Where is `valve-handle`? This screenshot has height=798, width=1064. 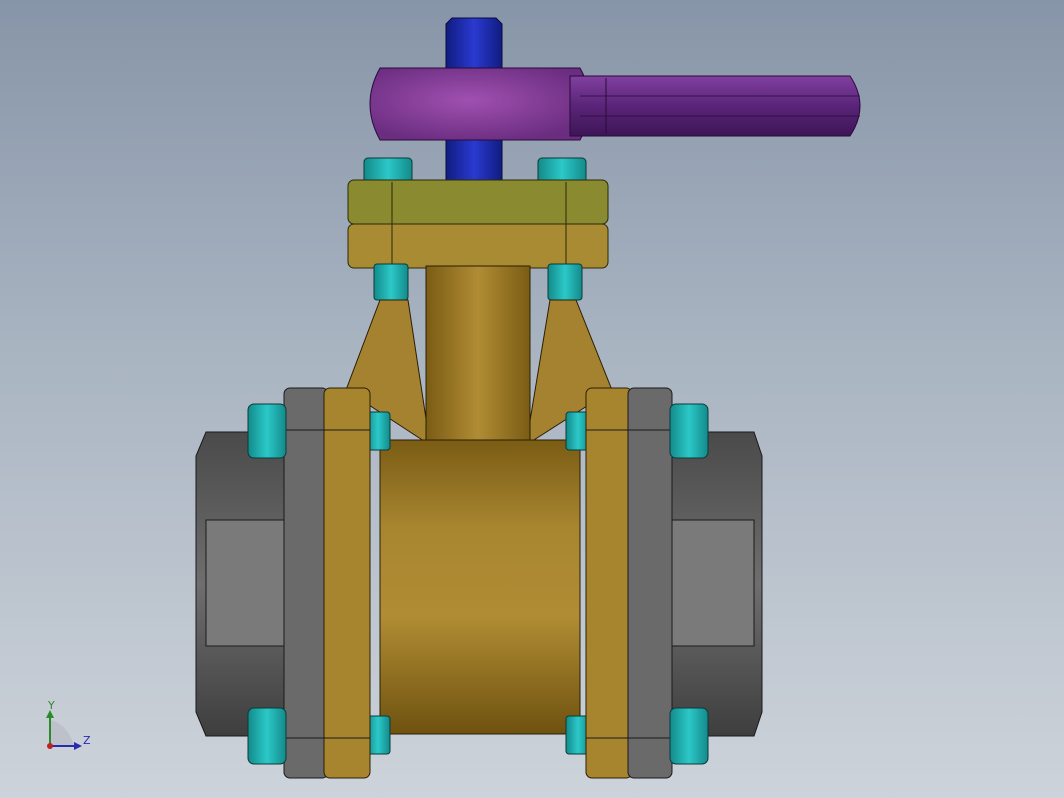 valve-handle is located at coordinates (615, 104).